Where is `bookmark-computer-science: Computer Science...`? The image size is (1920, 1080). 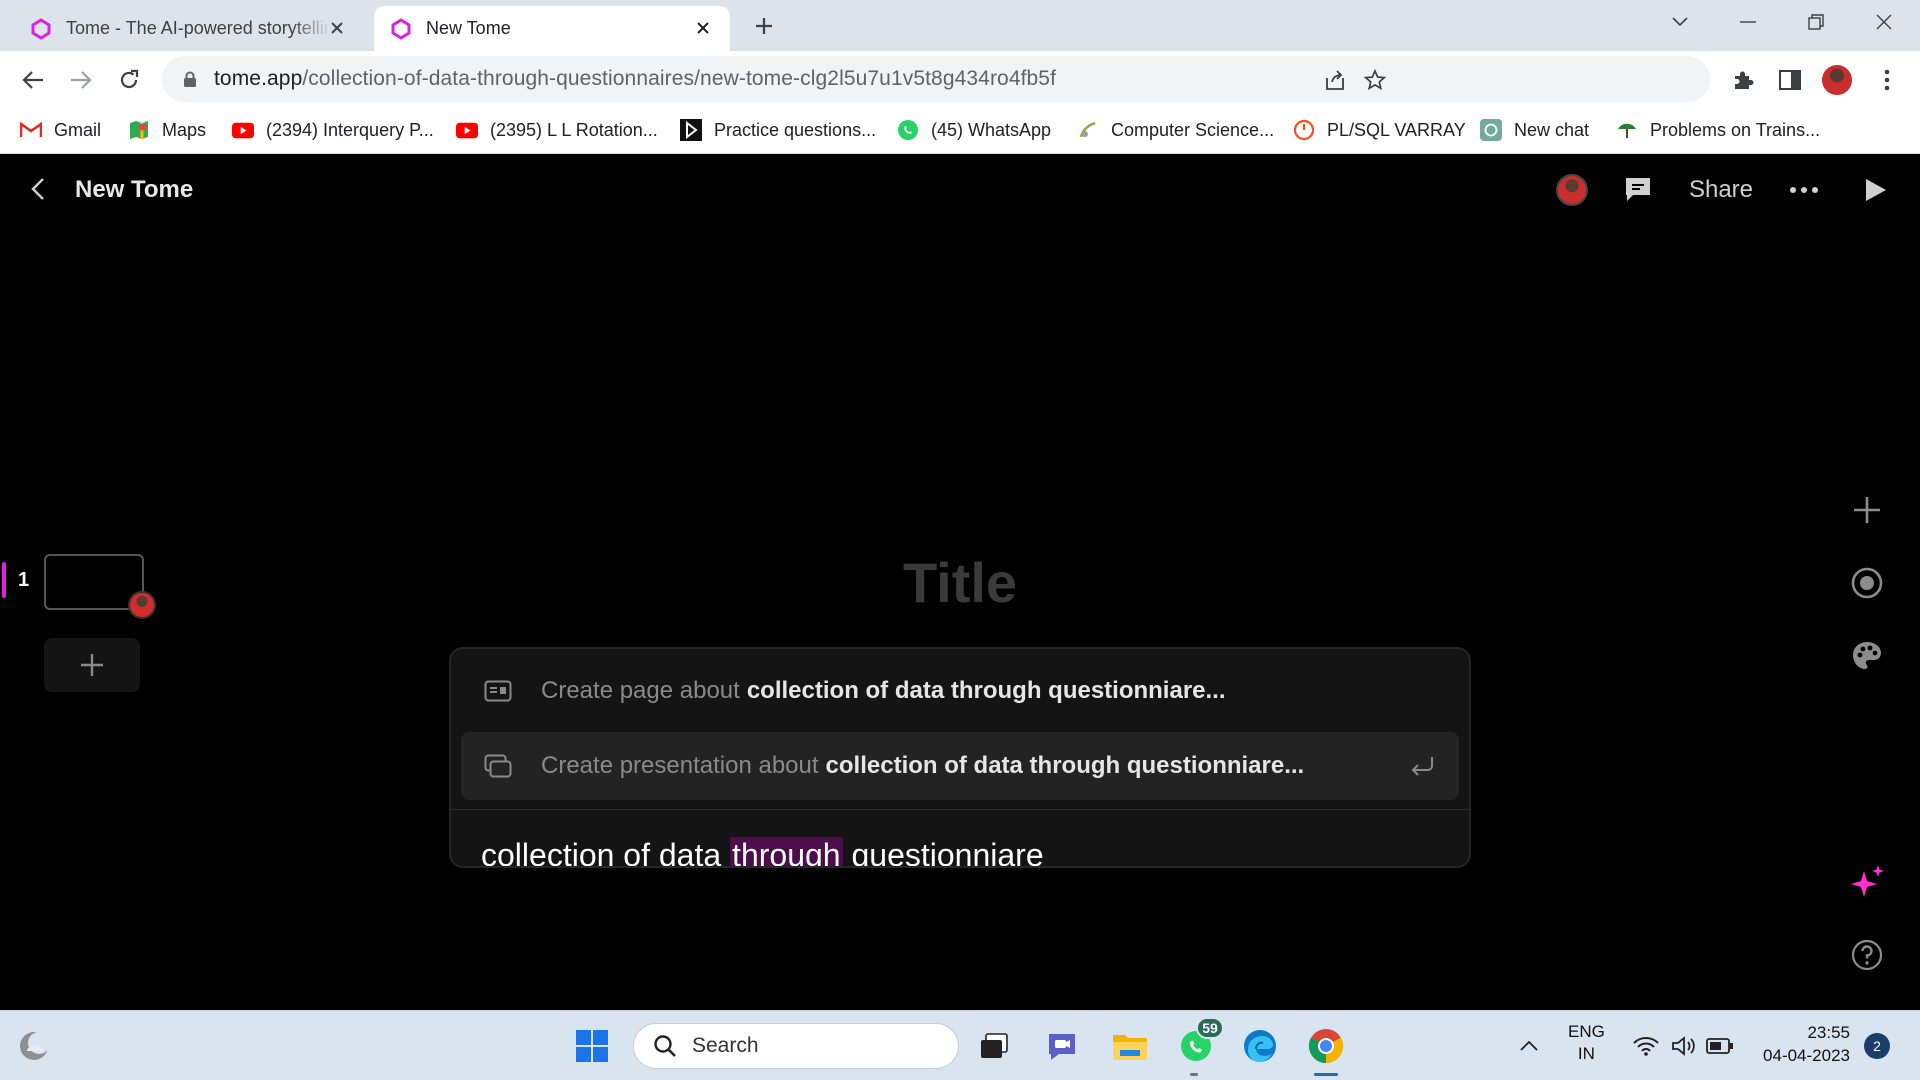 bookmark-computer-science: Computer Science... is located at coordinates (1175, 130).